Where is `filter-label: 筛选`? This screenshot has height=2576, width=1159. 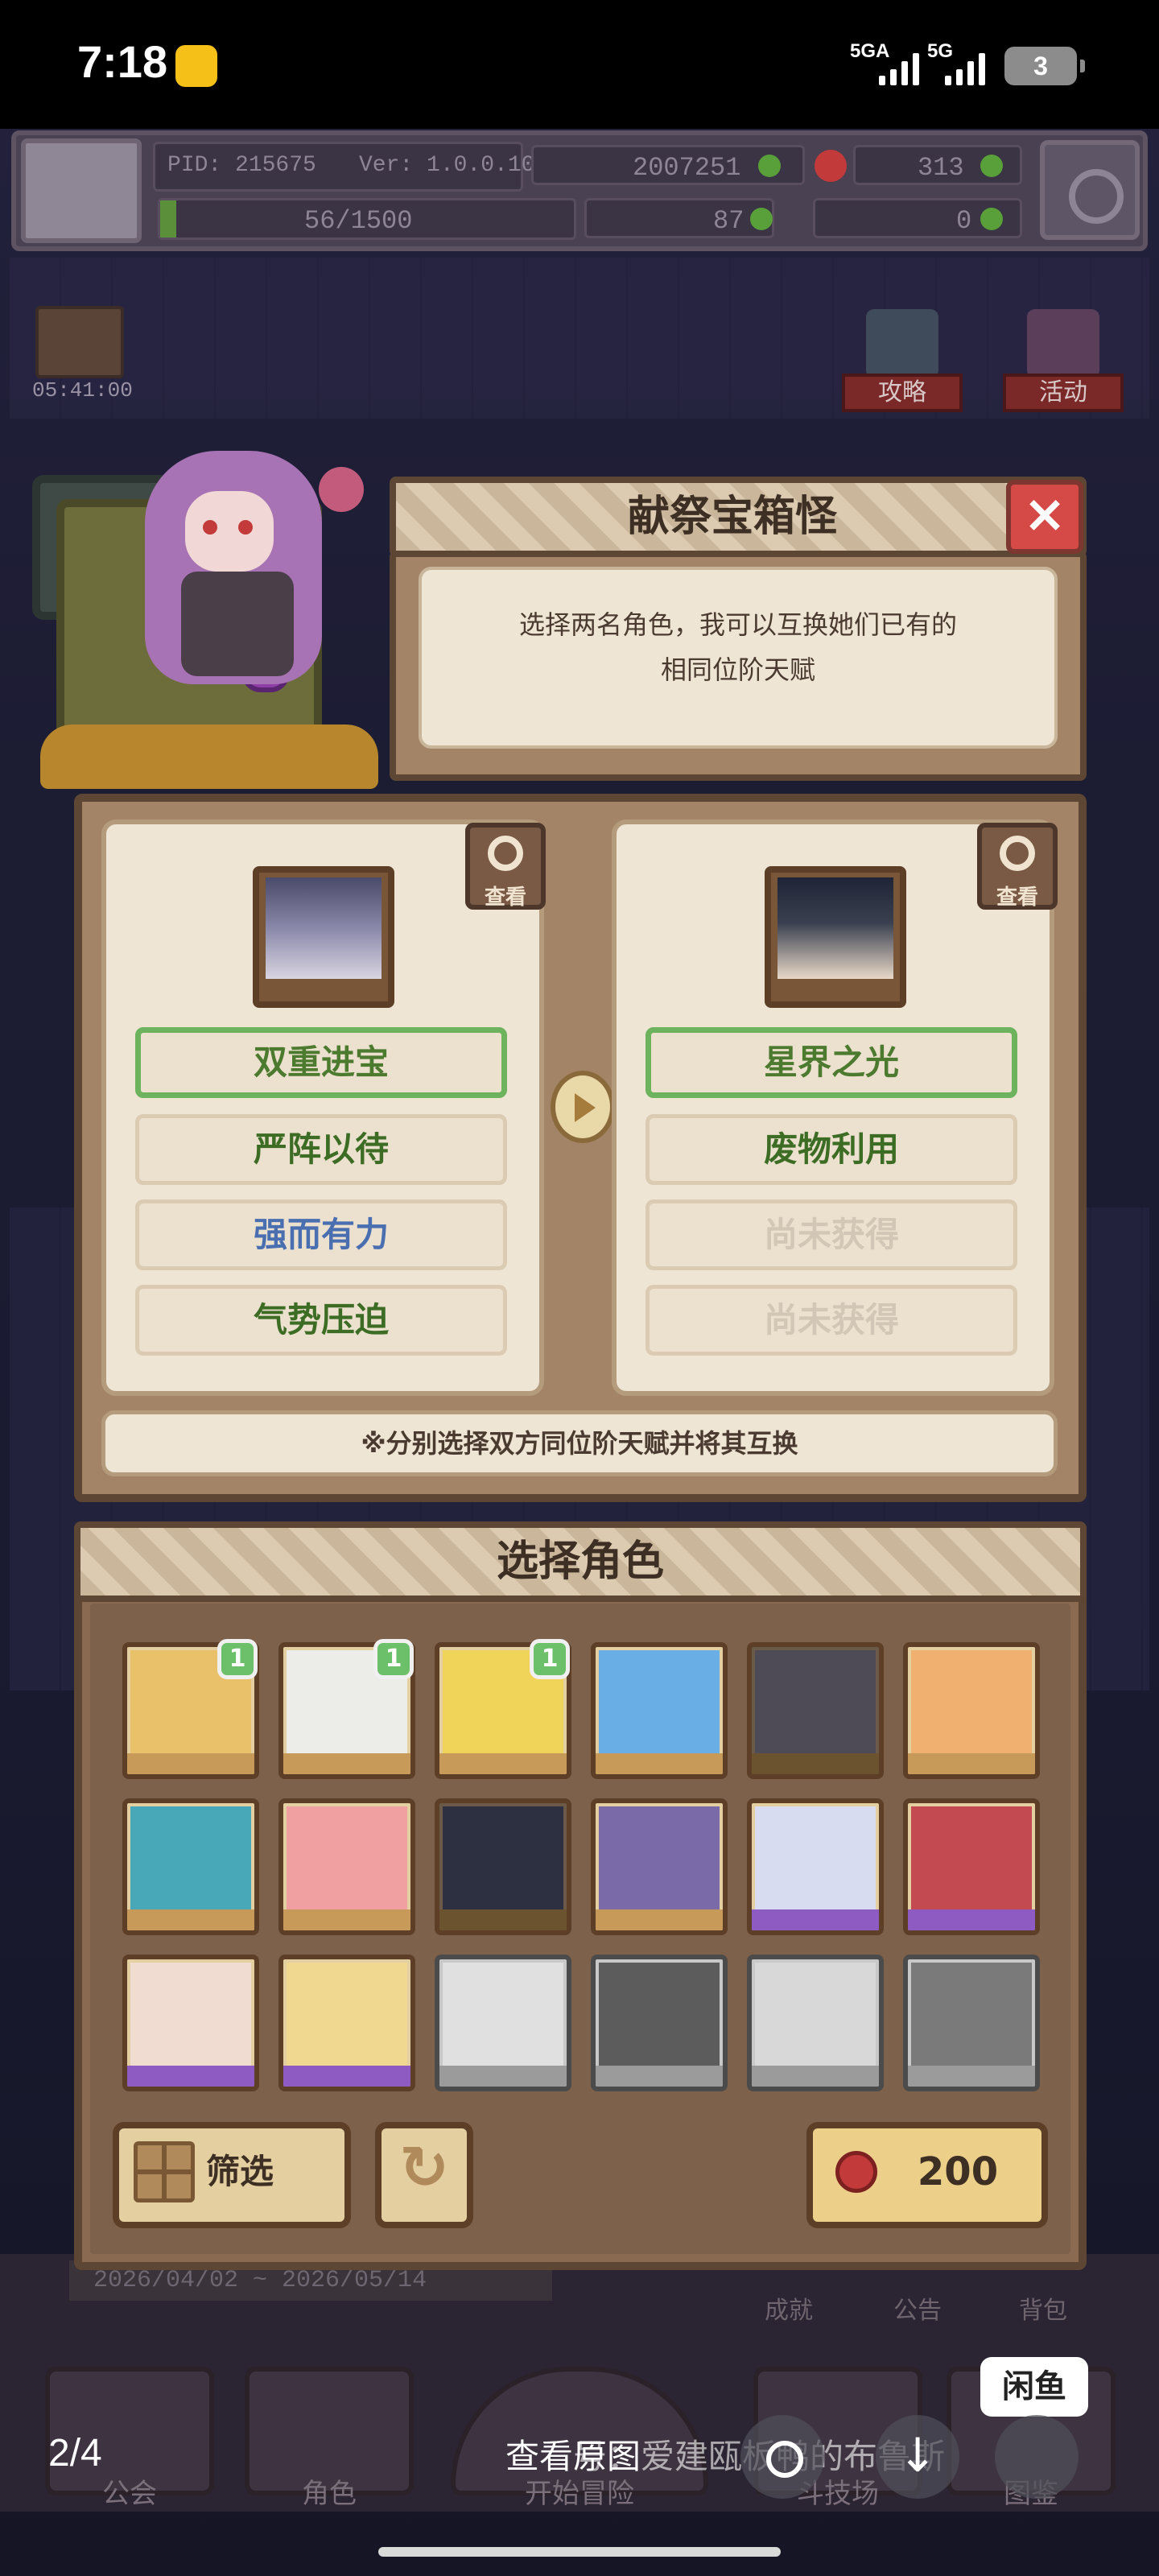
filter-label: 筛选 is located at coordinates (240, 2171).